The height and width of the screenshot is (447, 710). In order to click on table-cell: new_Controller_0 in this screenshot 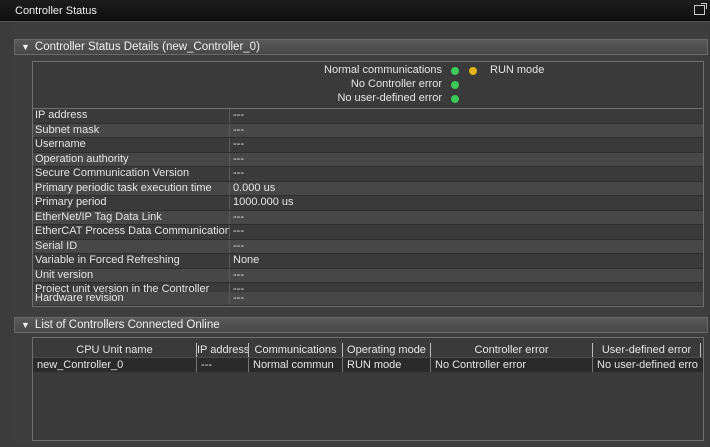, I will do `click(115, 365)`.